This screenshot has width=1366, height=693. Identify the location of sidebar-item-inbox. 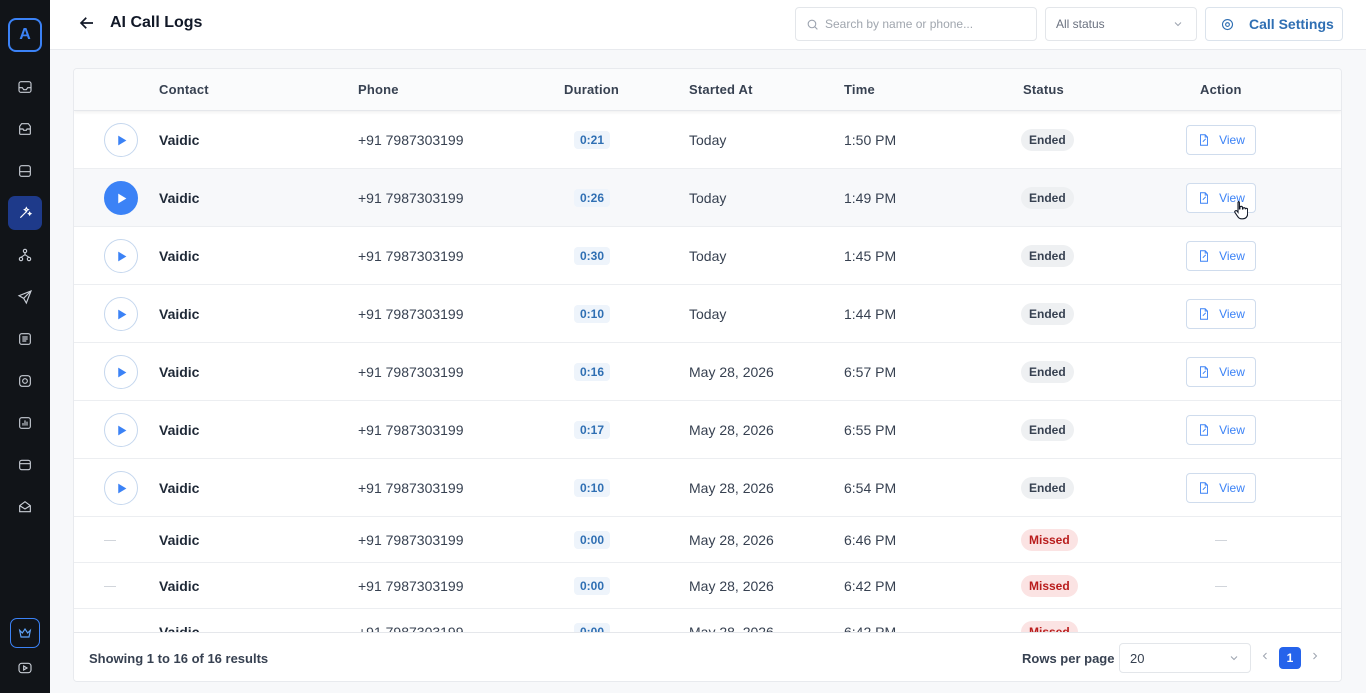
(25, 87).